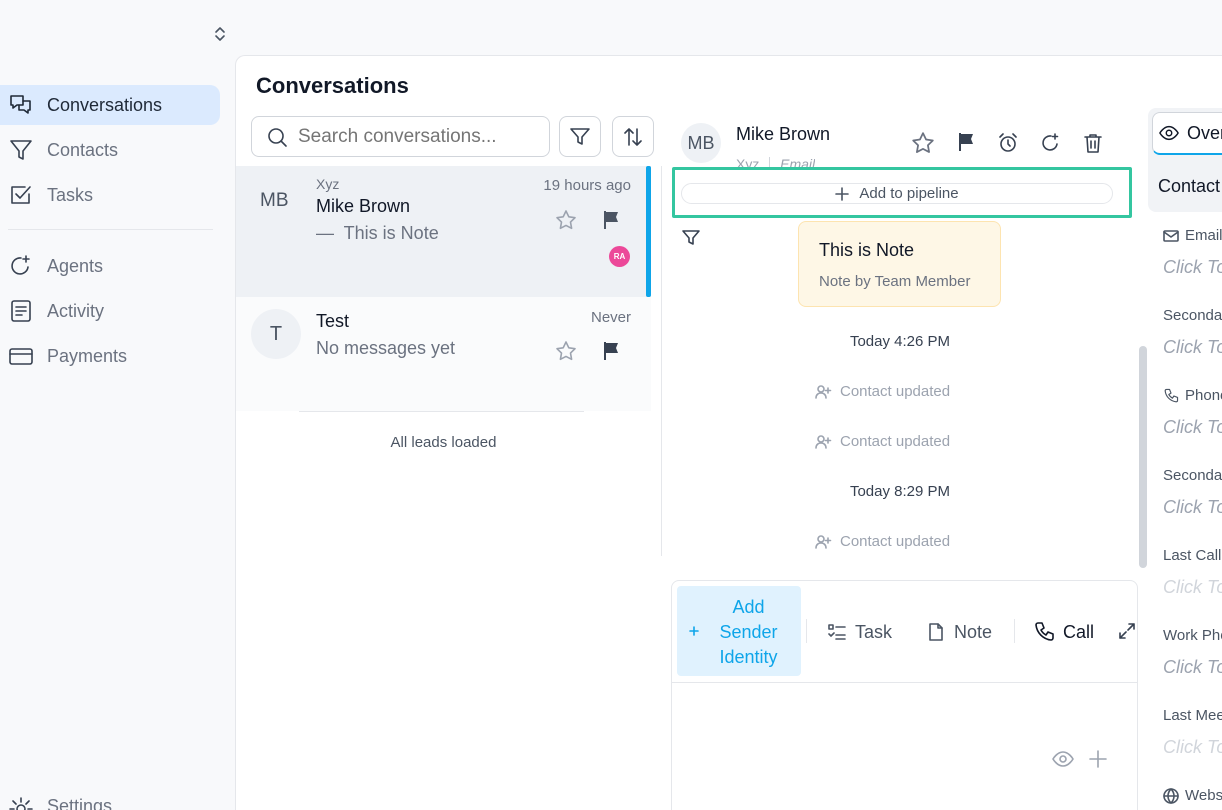 Image resolution: width=1222 pixels, height=810 pixels. I want to click on call-button: Call, so click(1063, 632).